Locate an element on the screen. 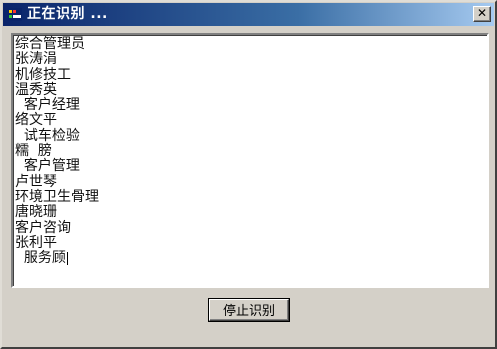 This screenshot has height=349, width=497. close-icon: ✕ is located at coordinates (482, 13).